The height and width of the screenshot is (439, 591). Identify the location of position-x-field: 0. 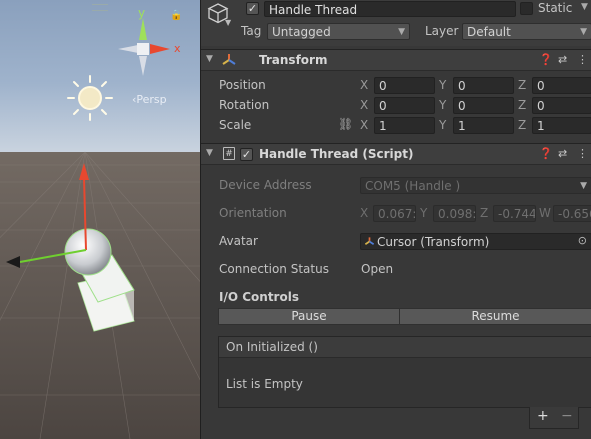
(404, 85).